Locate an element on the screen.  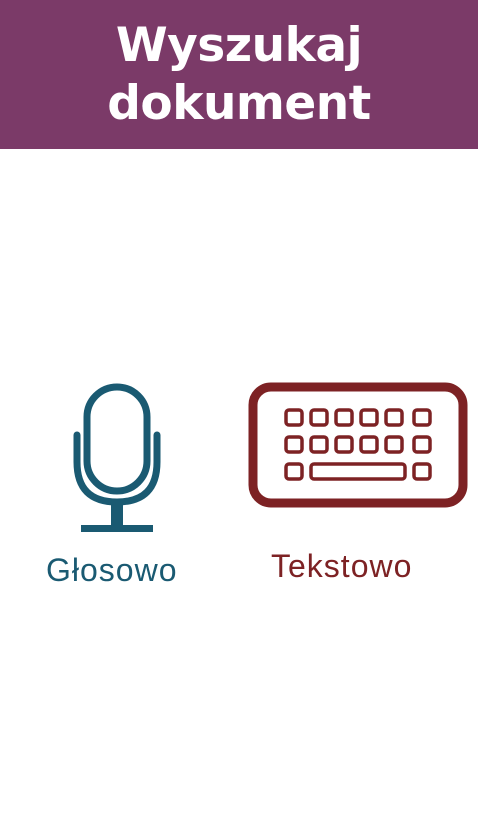
voice-search-option: Głosowo is located at coordinates (119, 486).